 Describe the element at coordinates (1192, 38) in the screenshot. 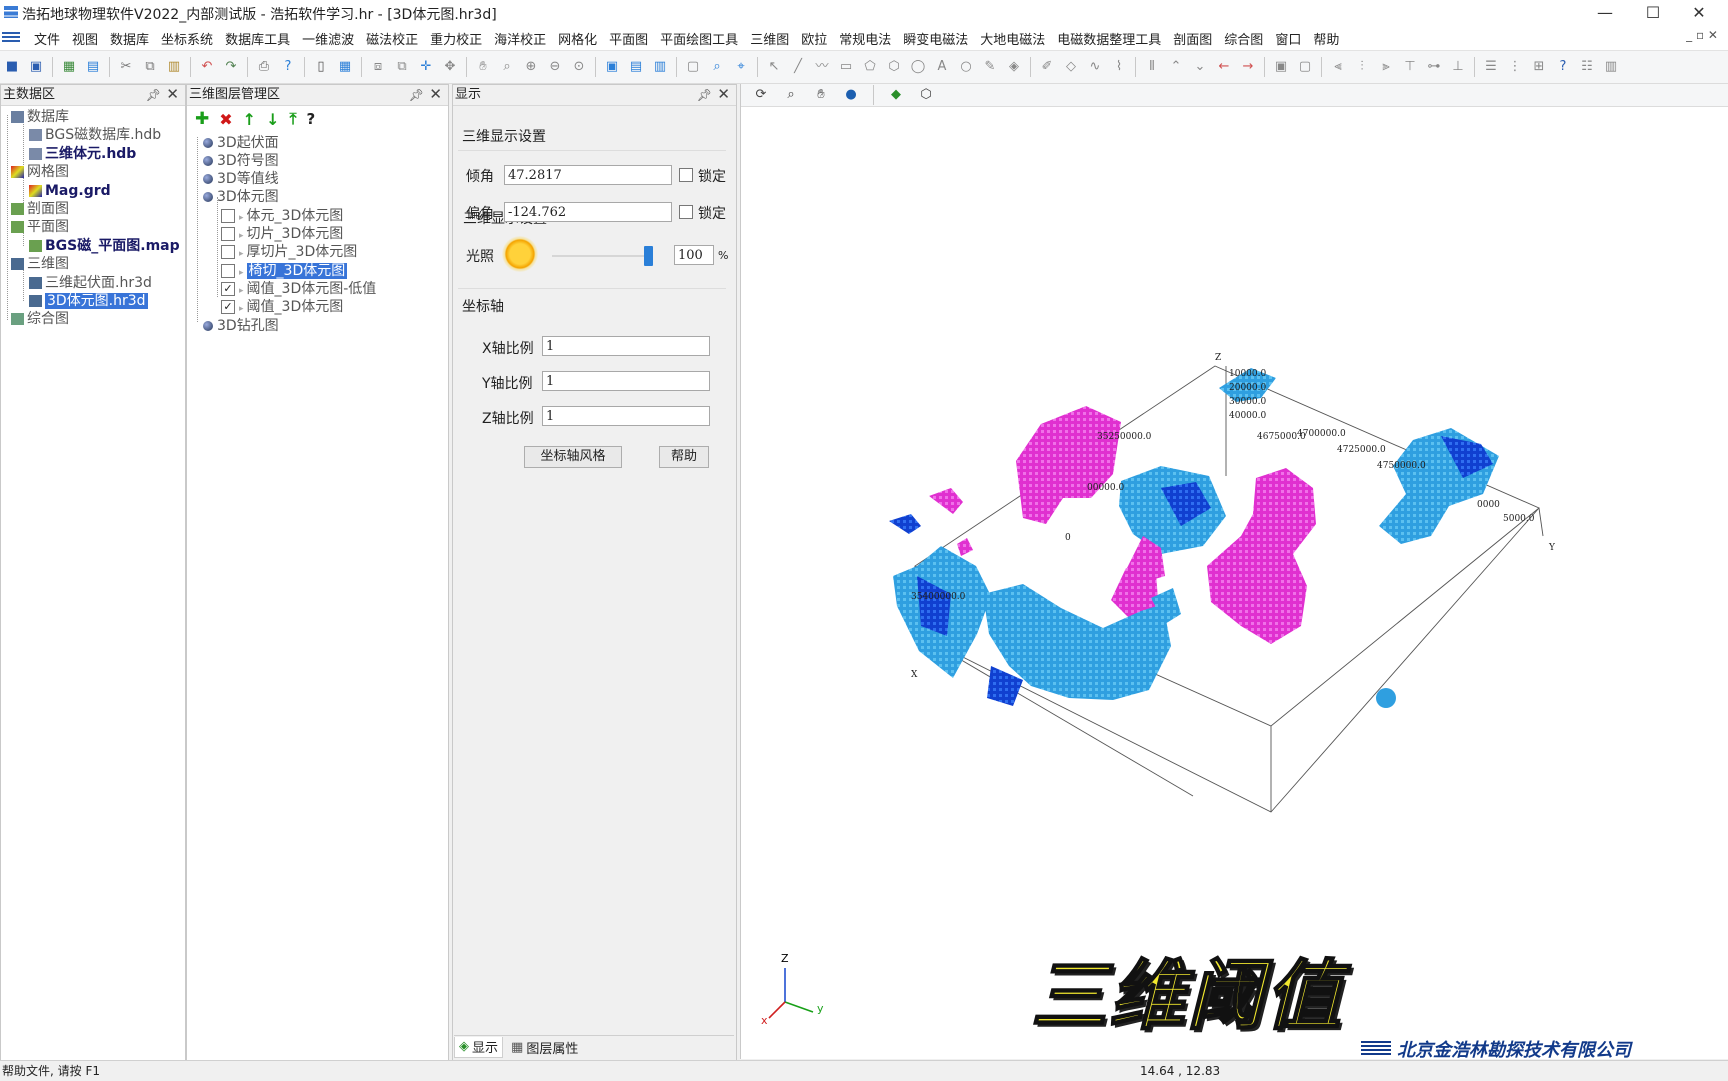

I see `menu-item: 剖面图` at that location.